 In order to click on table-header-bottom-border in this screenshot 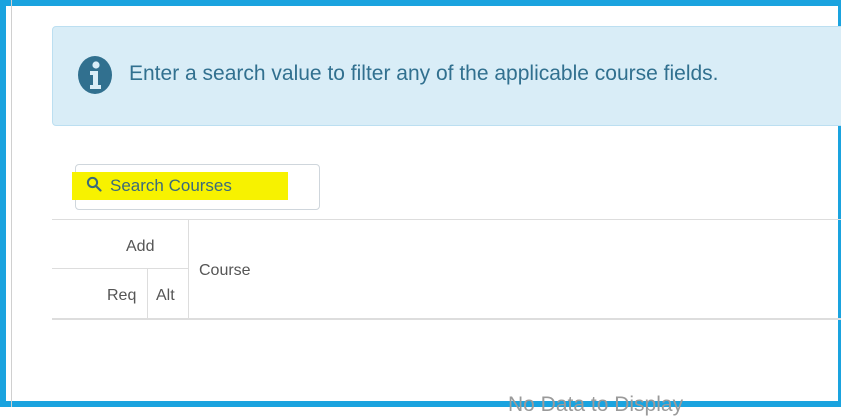, I will do `click(446, 319)`.